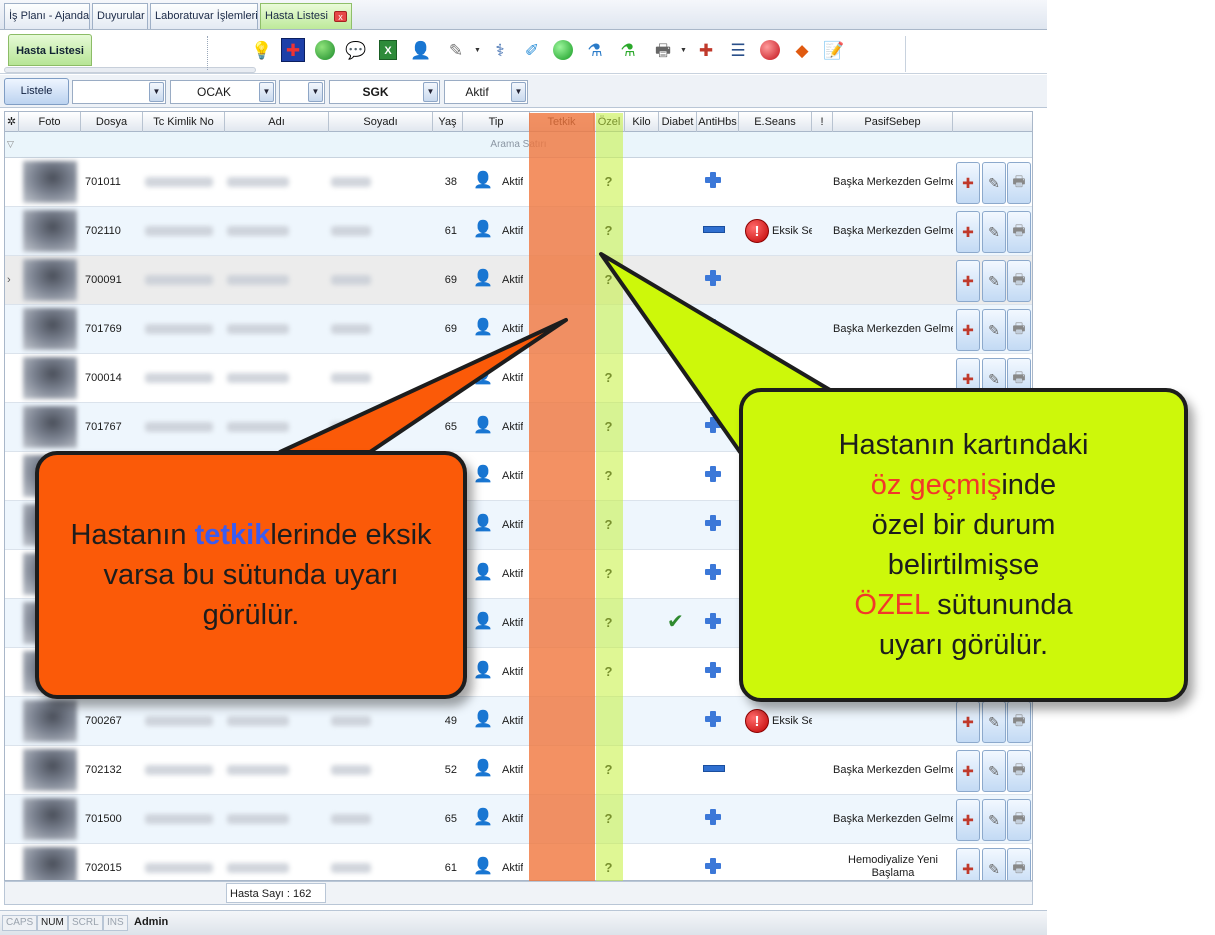 The image size is (1215, 935). What do you see at coordinates (1001, 605) in the screenshot?
I see `callout-text: sütununda` at bounding box center [1001, 605].